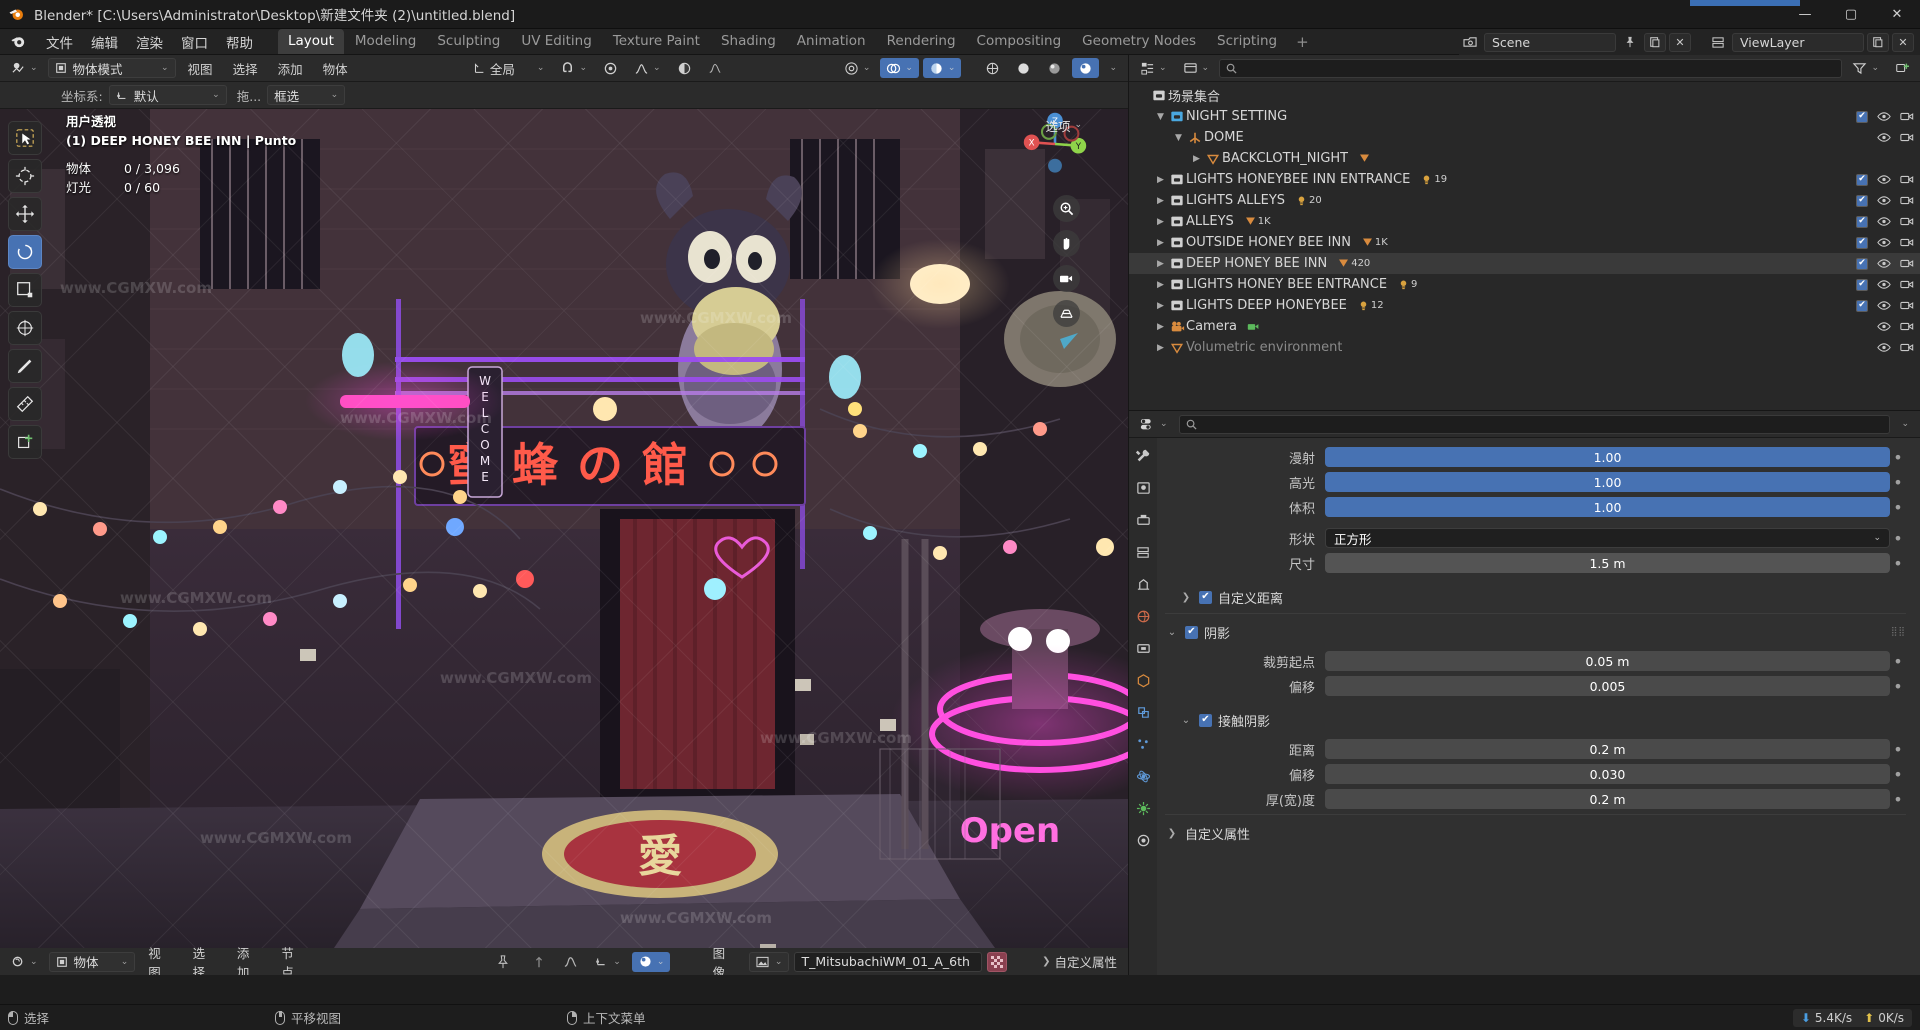 The height and width of the screenshot is (1030, 1920). What do you see at coordinates (1905, 424) in the screenshot?
I see `properties-options-chevron-icon: ⌄` at bounding box center [1905, 424].